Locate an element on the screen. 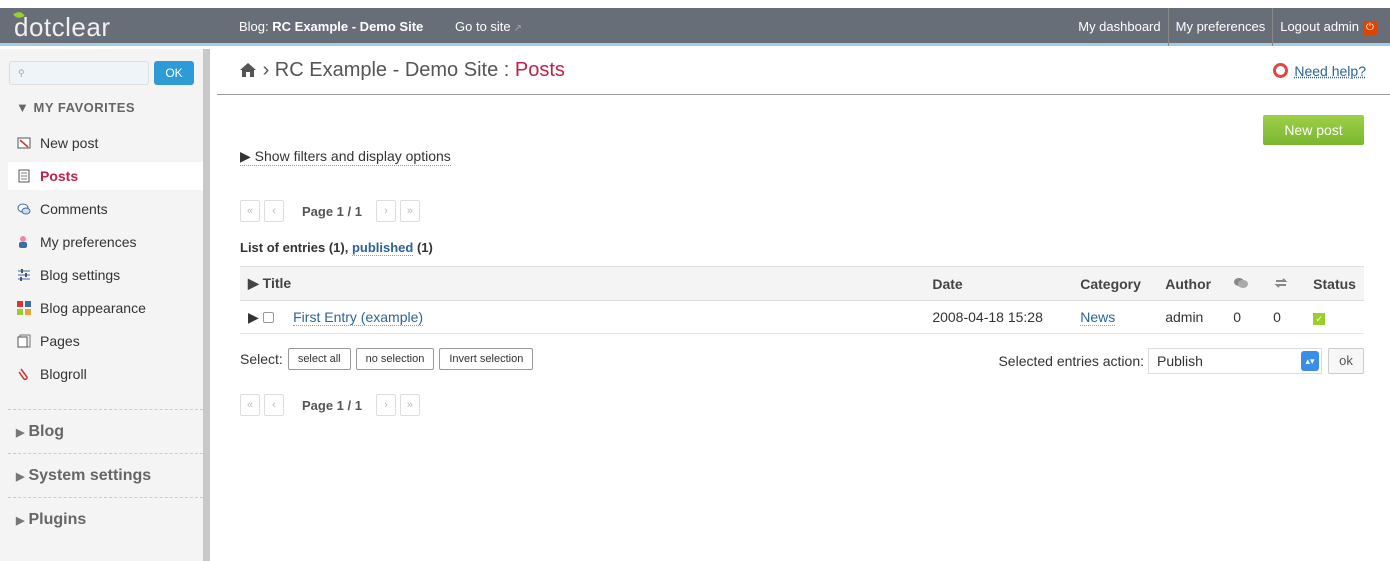 The image size is (1390, 561). search-icon: ⚲ is located at coordinates (21, 73).